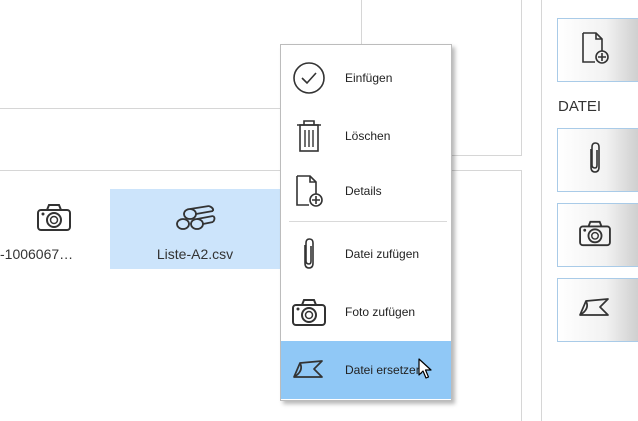 This screenshot has height=421, width=638. I want to click on replace-file-button, so click(597, 310).